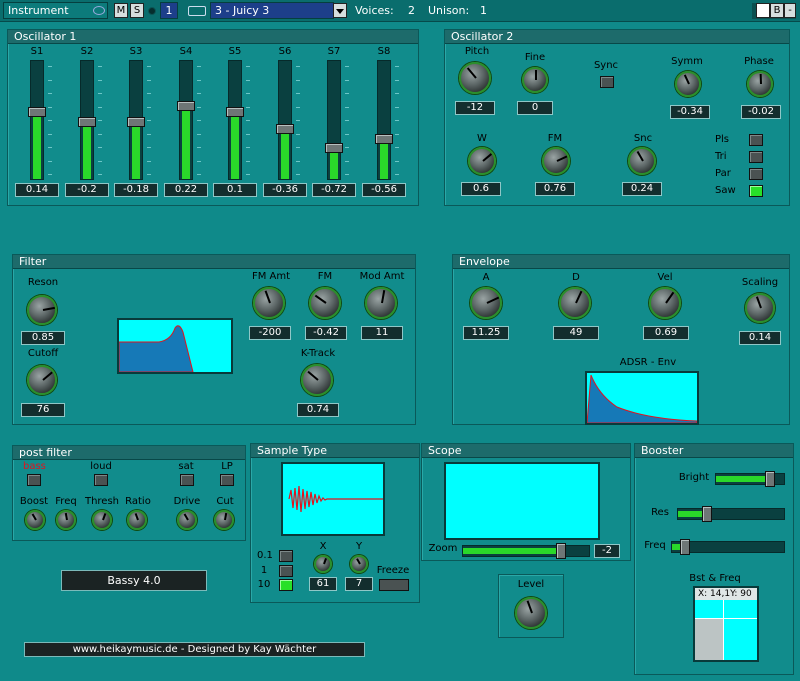  I want to click on slider-4-value: 0.22, so click(186, 190).